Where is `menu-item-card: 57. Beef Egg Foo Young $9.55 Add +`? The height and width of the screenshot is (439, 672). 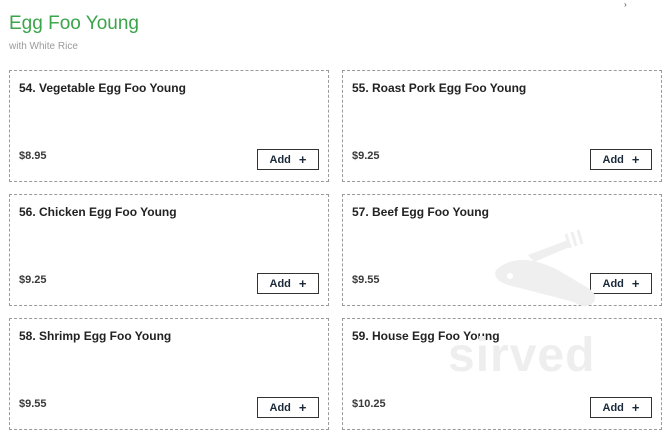 menu-item-card: 57. Beef Egg Foo Young $9.55 Add + is located at coordinates (502, 250).